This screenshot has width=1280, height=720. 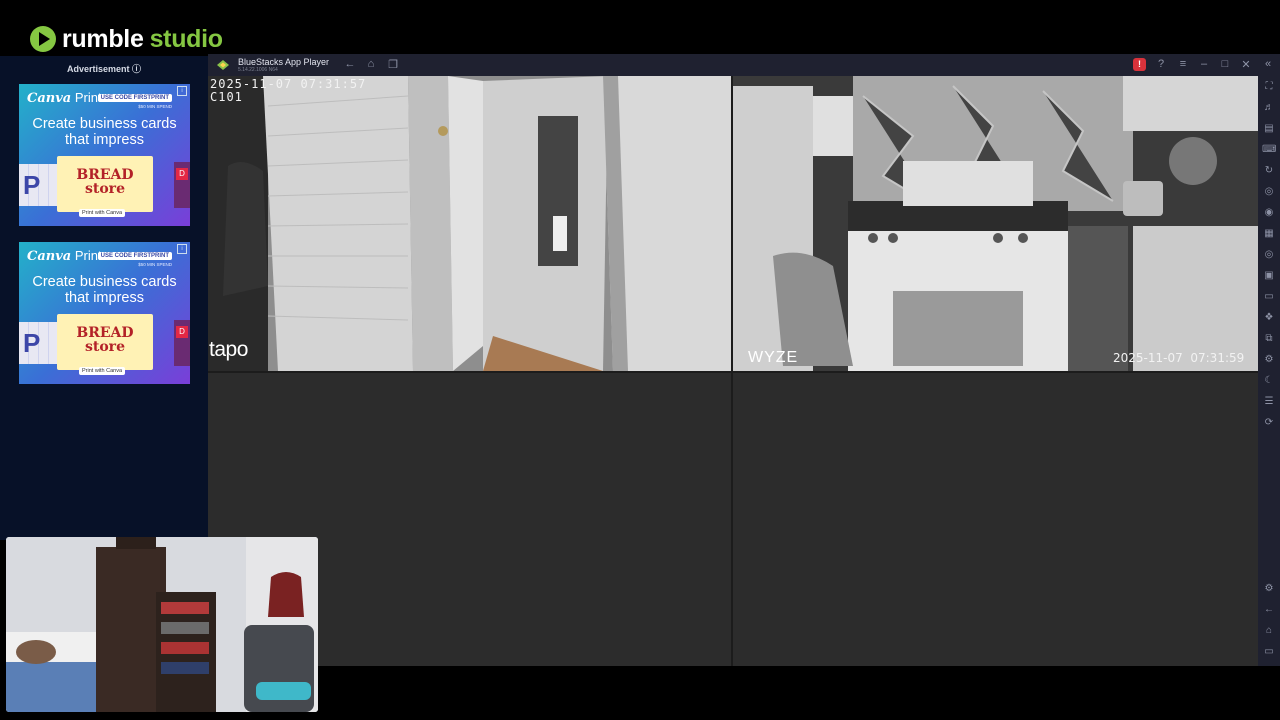 What do you see at coordinates (223, 65) in the screenshot?
I see `bluestacks-logo-icon` at bounding box center [223, 65].